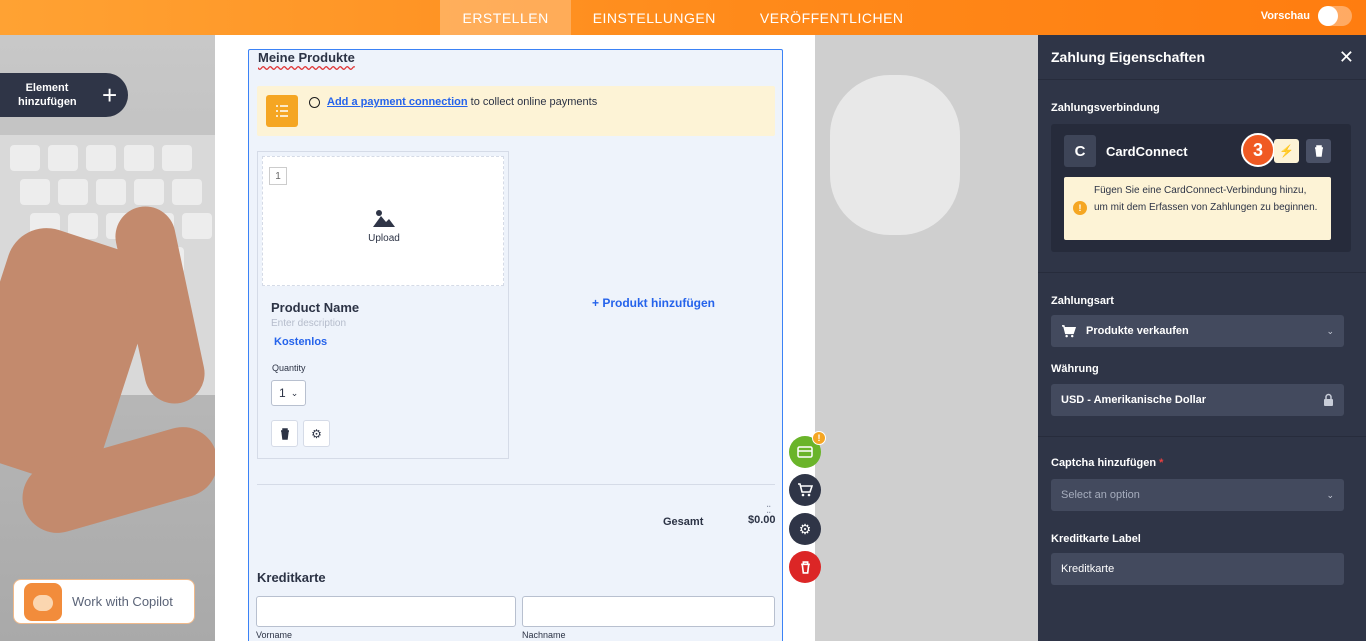 The image size is (1366, 641). What do you see at coordinates (282, 393) in the screenshot?
I see `quantity-value: 1` at bounding box center [282, 393].